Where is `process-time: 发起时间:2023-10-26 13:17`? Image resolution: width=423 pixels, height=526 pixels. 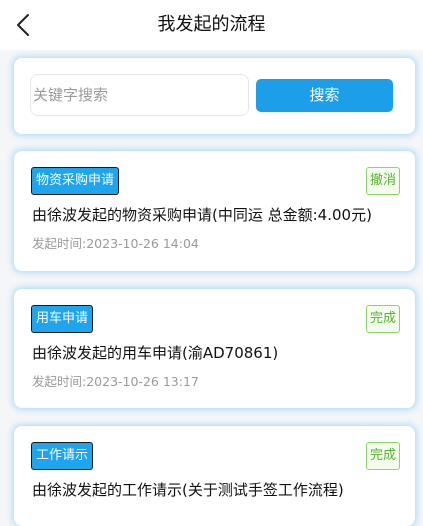 process-time: 发起时间:2023-10-26 13:17 is located at coordinates (115, 381).